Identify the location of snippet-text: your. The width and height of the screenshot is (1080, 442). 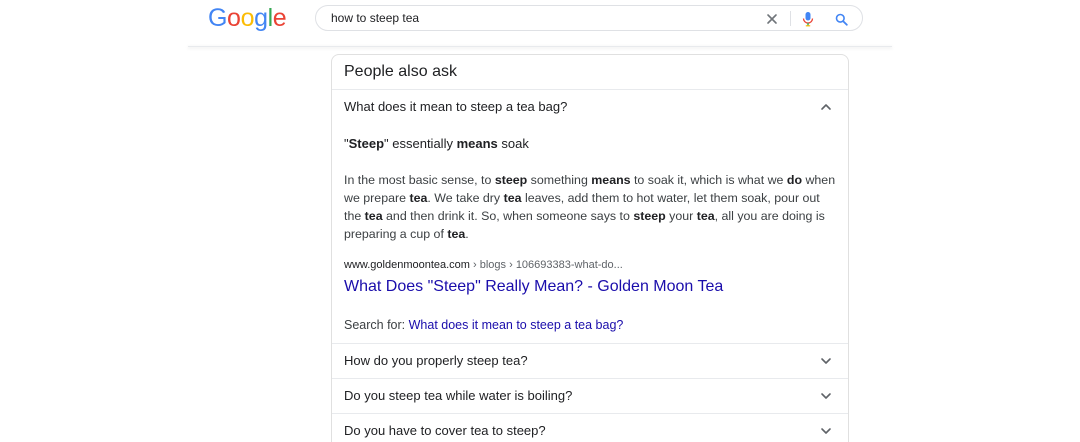
(681, 216).